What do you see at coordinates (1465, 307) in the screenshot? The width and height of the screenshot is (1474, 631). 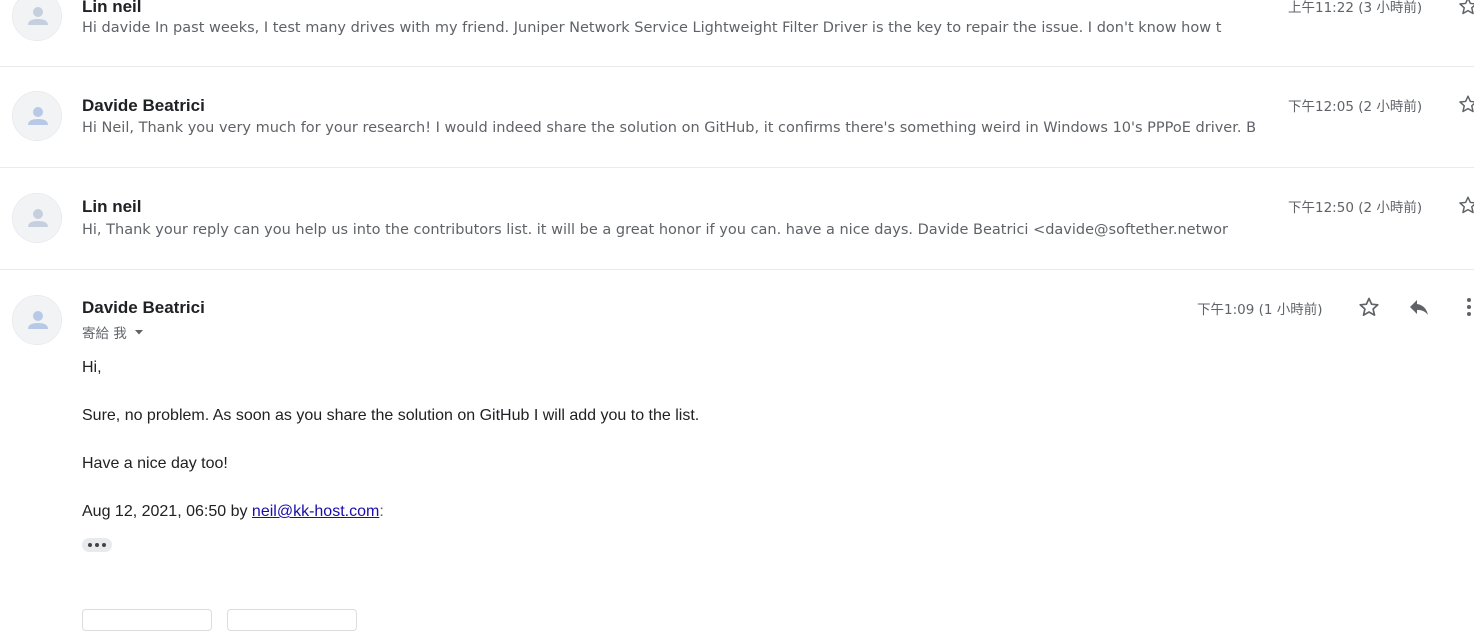 I see `more-options-button` at bounding box center [1465, 307].